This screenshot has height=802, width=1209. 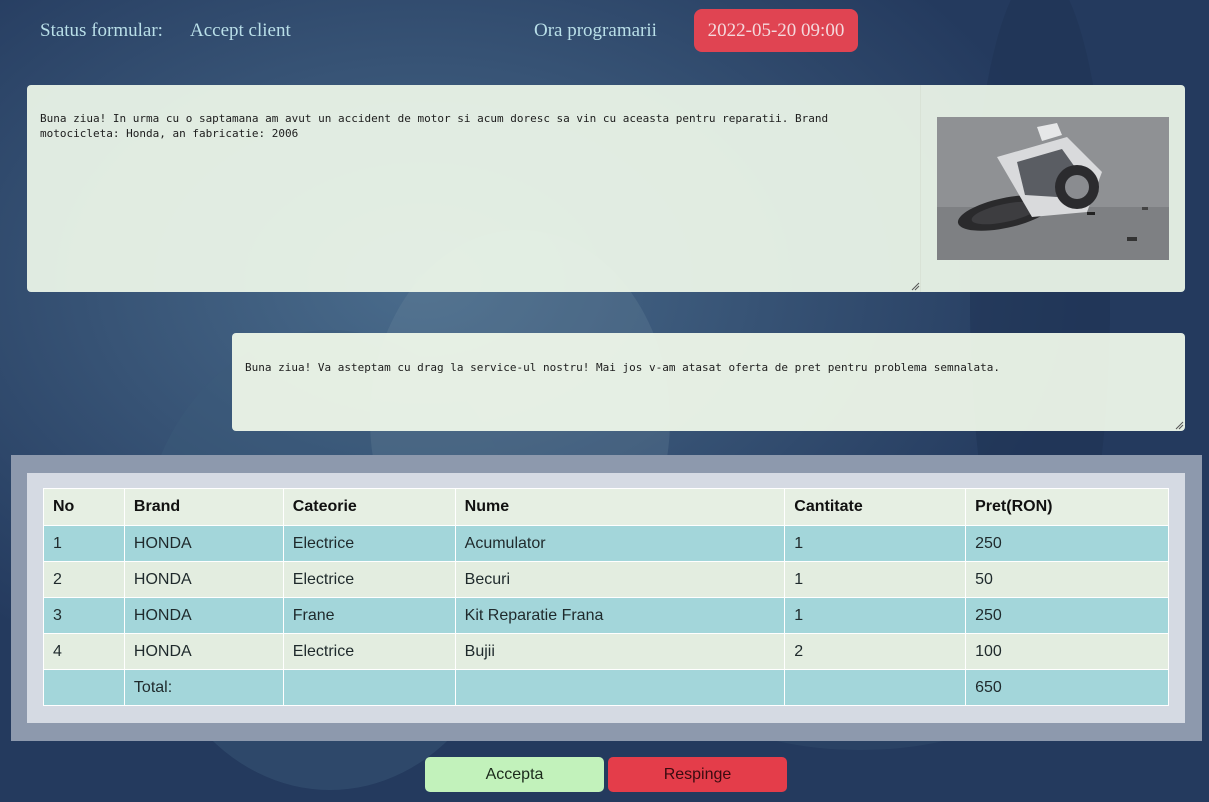 I want to click on table-row: 4 HONDA Electrice Bujii 2 100, so click(x=606, y=651).